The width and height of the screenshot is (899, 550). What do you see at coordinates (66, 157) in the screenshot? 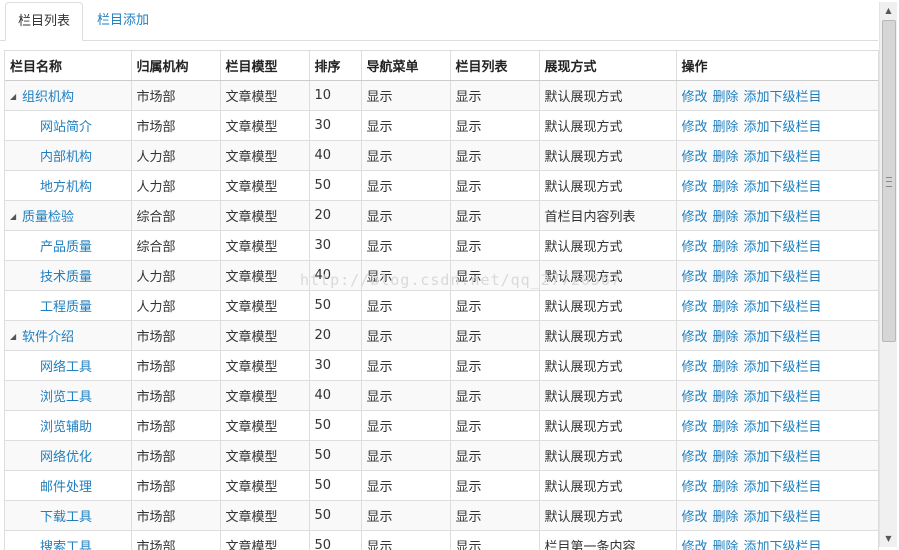
I see `column-name-link: 内部机构` at bounding box center [66, 157].